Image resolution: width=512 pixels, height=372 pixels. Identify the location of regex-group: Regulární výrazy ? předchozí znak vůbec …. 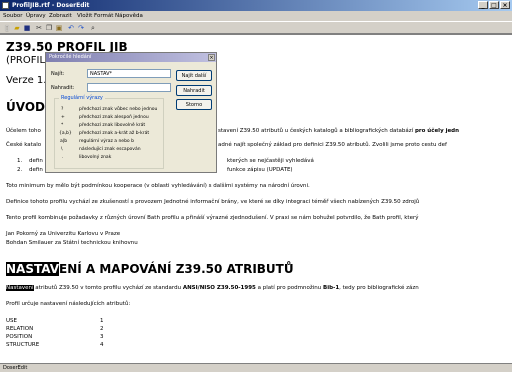
(109, 132).